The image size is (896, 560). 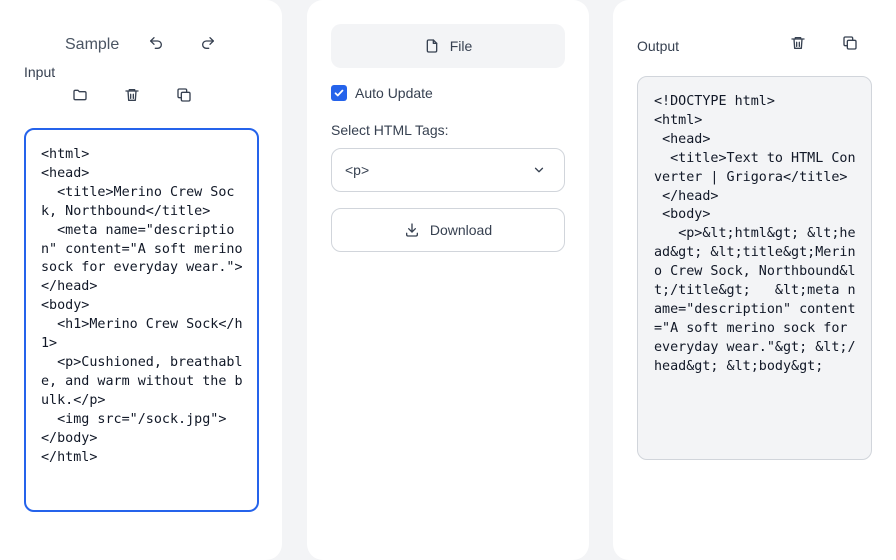 I want to click on check-icon, so click(x=339, y=93).